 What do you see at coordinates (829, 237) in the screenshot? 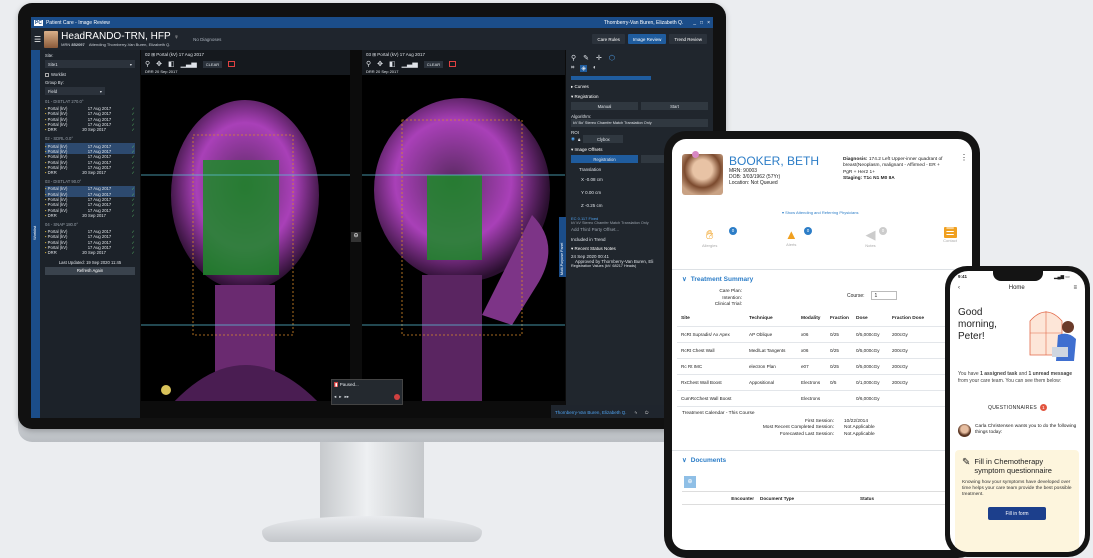
I see `summary-icon-row: ✋︎ Allergies ▲ Alerts ◀ Notes ☰ Contact` at bounding box center [829, 237].